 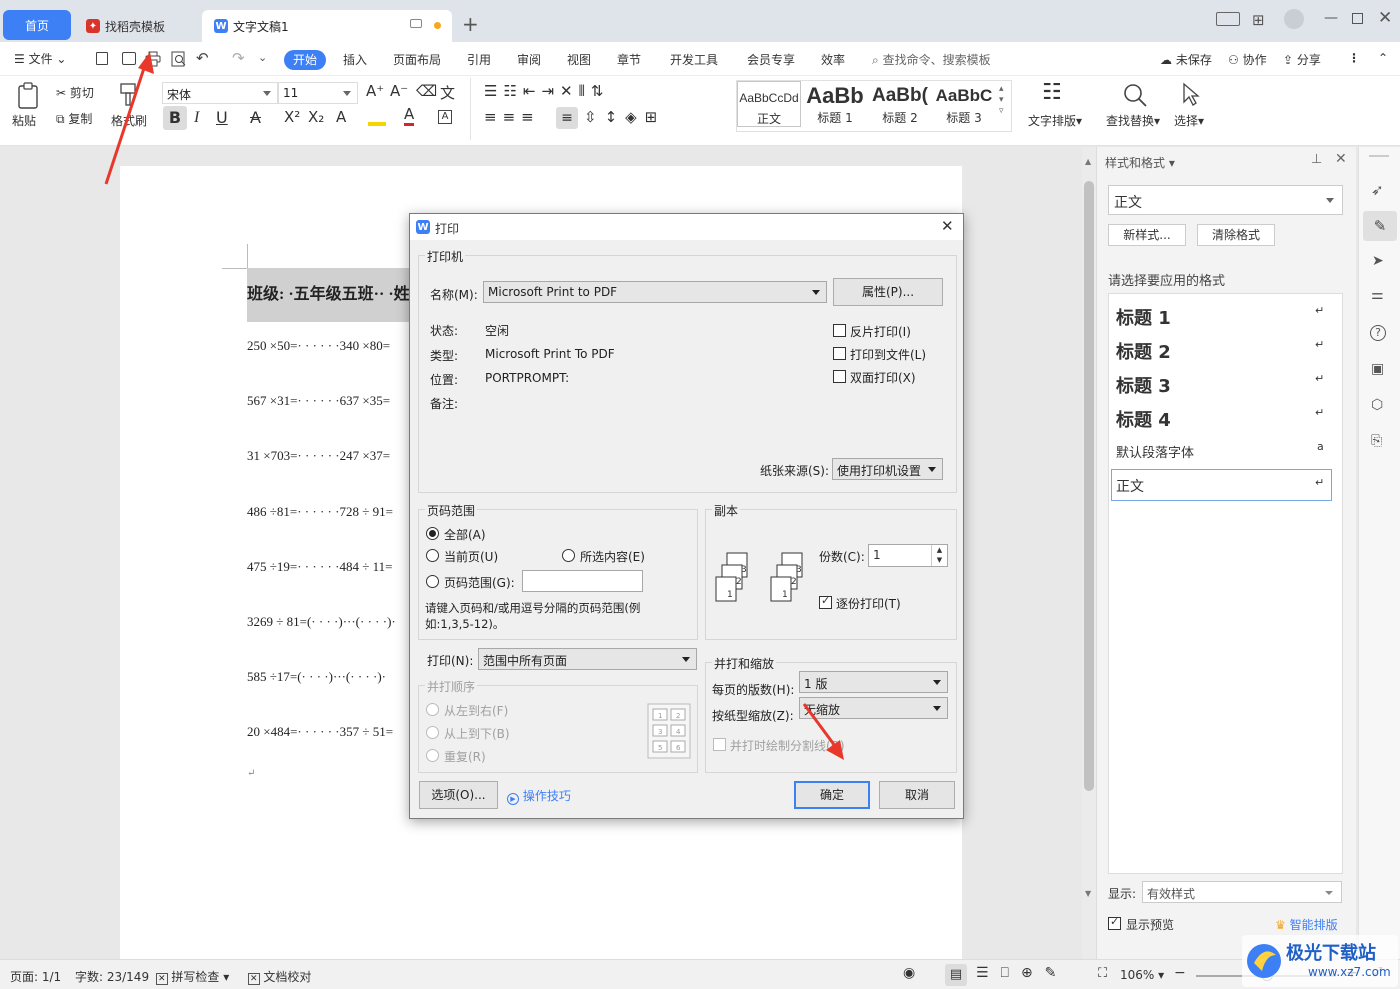 What do you see at coordinates (417, 59) in the screenshot?
I see `menu-page-layout: 页面布局` at bounding box center [417, 59].